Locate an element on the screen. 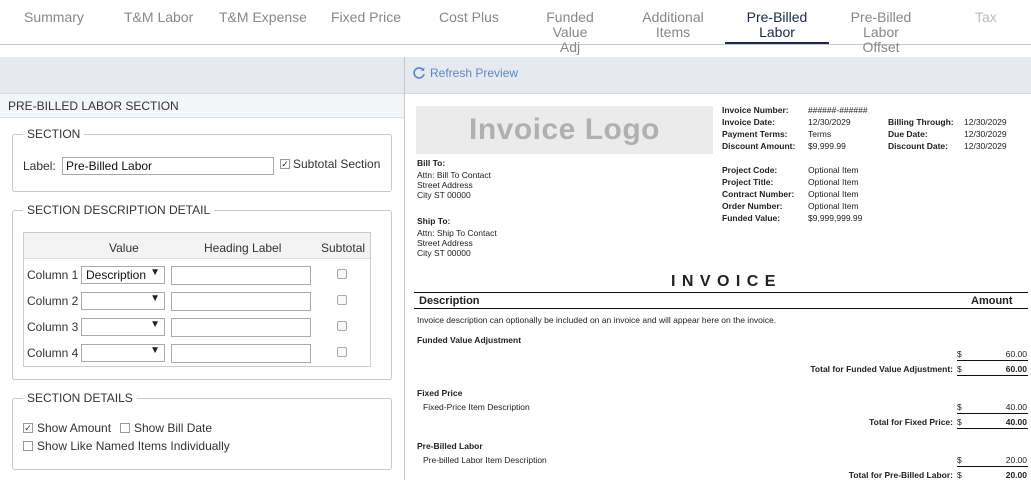  label-input: Pre-Billed Labor is located at coordinates (168, 166).